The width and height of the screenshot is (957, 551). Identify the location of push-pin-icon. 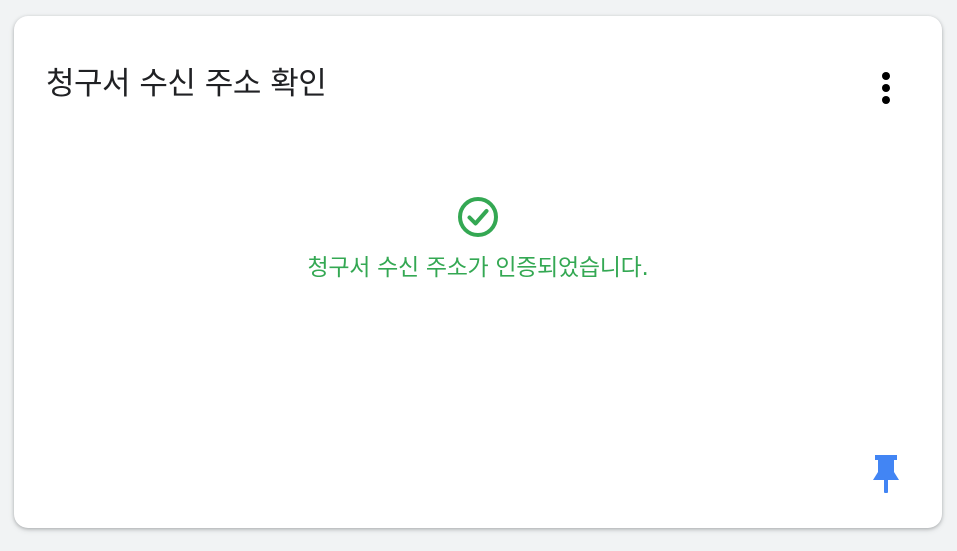
(886, 474).